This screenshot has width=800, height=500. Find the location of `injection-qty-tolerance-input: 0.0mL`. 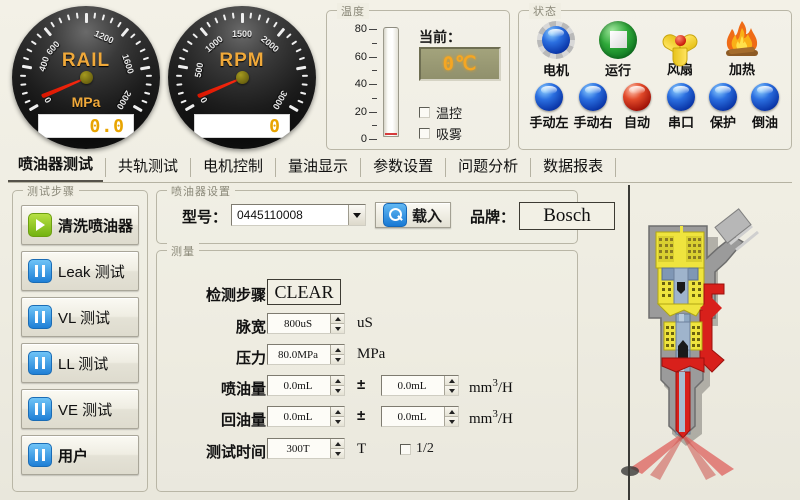

injection-qty-tolerance-input: 0.0mL is located at coordinates (420, 385).